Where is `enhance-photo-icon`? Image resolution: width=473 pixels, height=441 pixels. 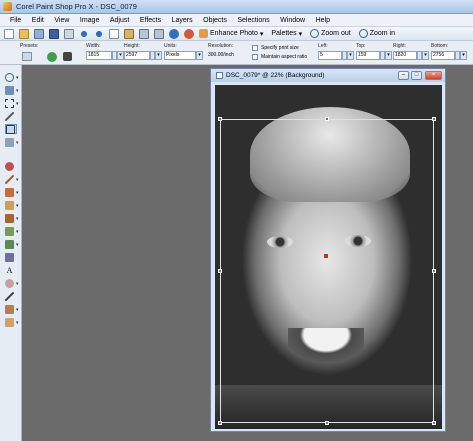
enhance-photo-icon is located at coordinates (203, 33).